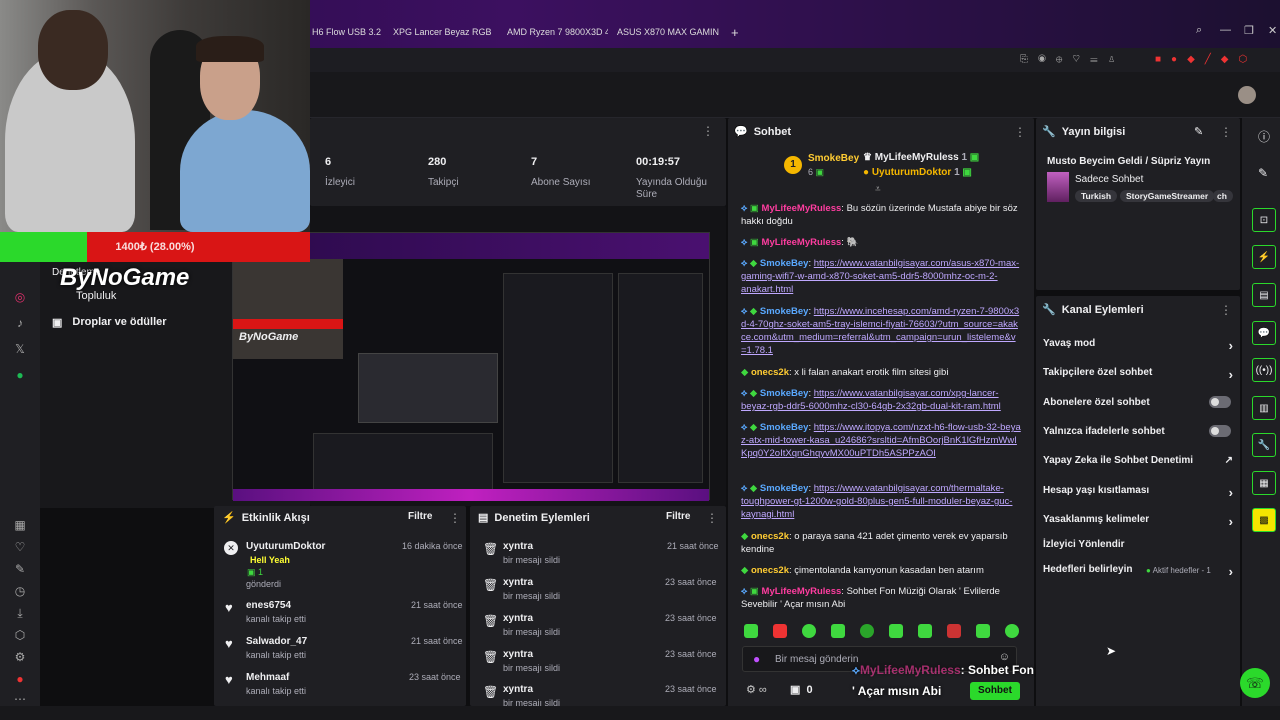  What do you see at coordinates (1264, 295) in the screenshot?
I see `tool-button: ▤` at bounding box center [1264, 295].